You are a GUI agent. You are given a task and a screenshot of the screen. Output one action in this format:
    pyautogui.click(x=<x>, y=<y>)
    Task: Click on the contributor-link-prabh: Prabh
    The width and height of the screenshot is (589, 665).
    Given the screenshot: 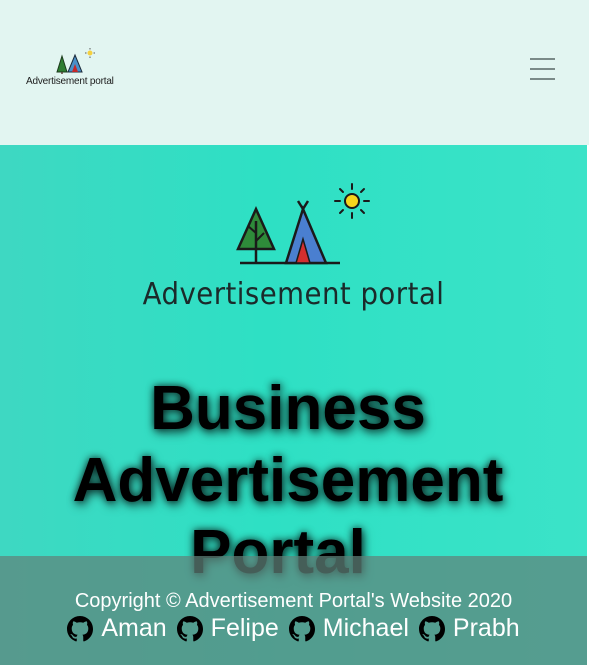 What is the action you would take?
    pyautogui.click(x=469, y=628)
    